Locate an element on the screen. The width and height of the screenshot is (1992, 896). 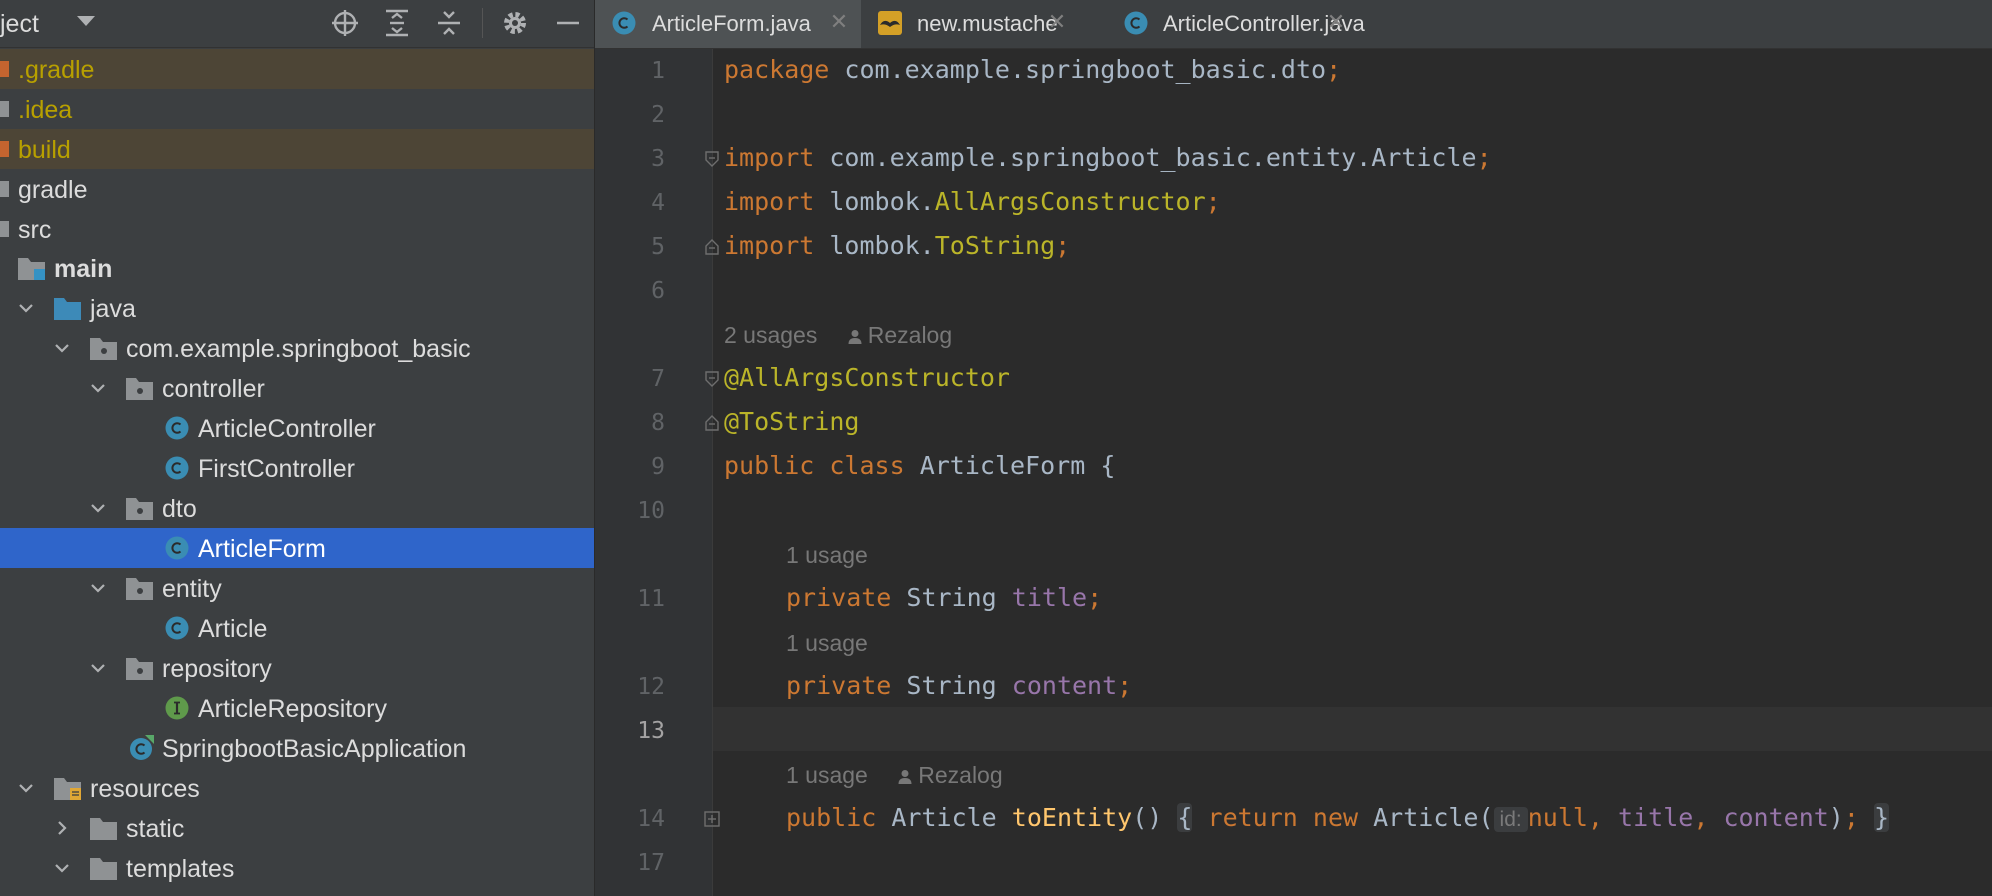
author-hint: Rezalog is located at coordinates (960, 775).